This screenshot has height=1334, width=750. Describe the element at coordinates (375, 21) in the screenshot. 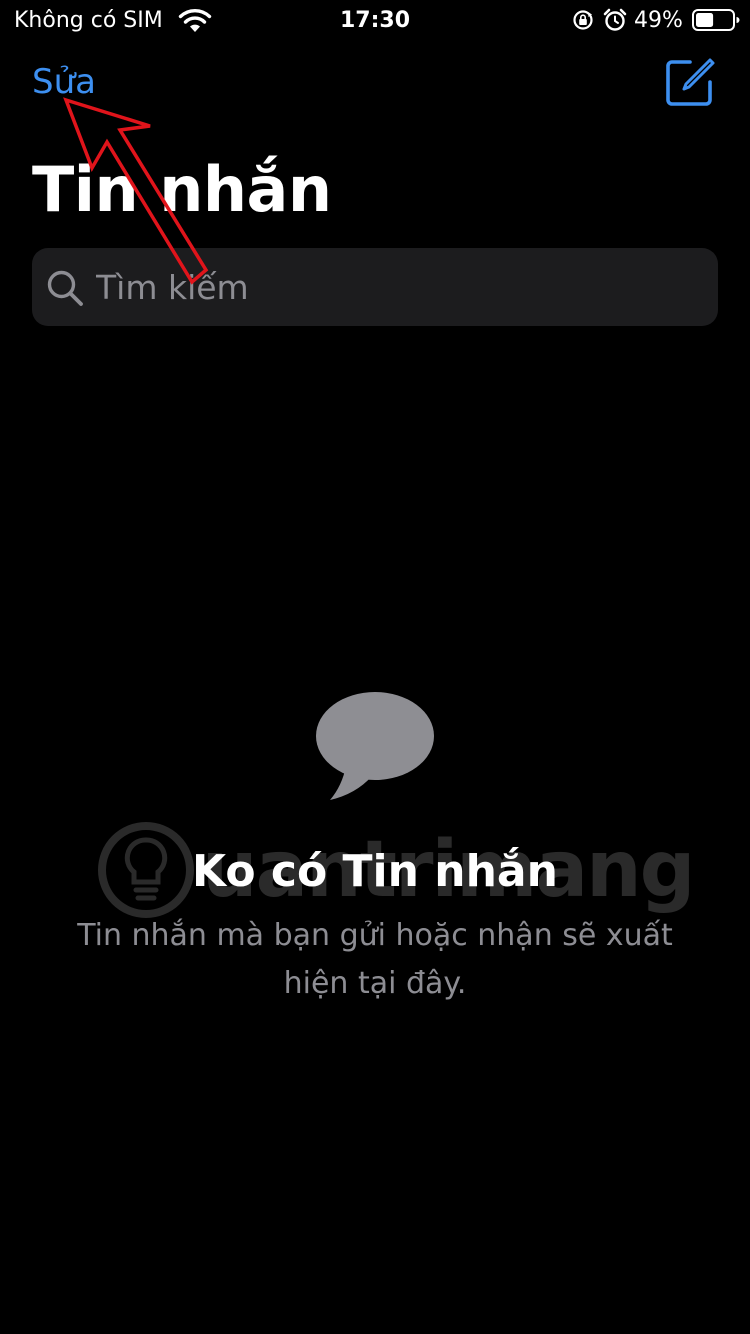

I see `status-bar: Không có SIM 17:30 49%` at that location.